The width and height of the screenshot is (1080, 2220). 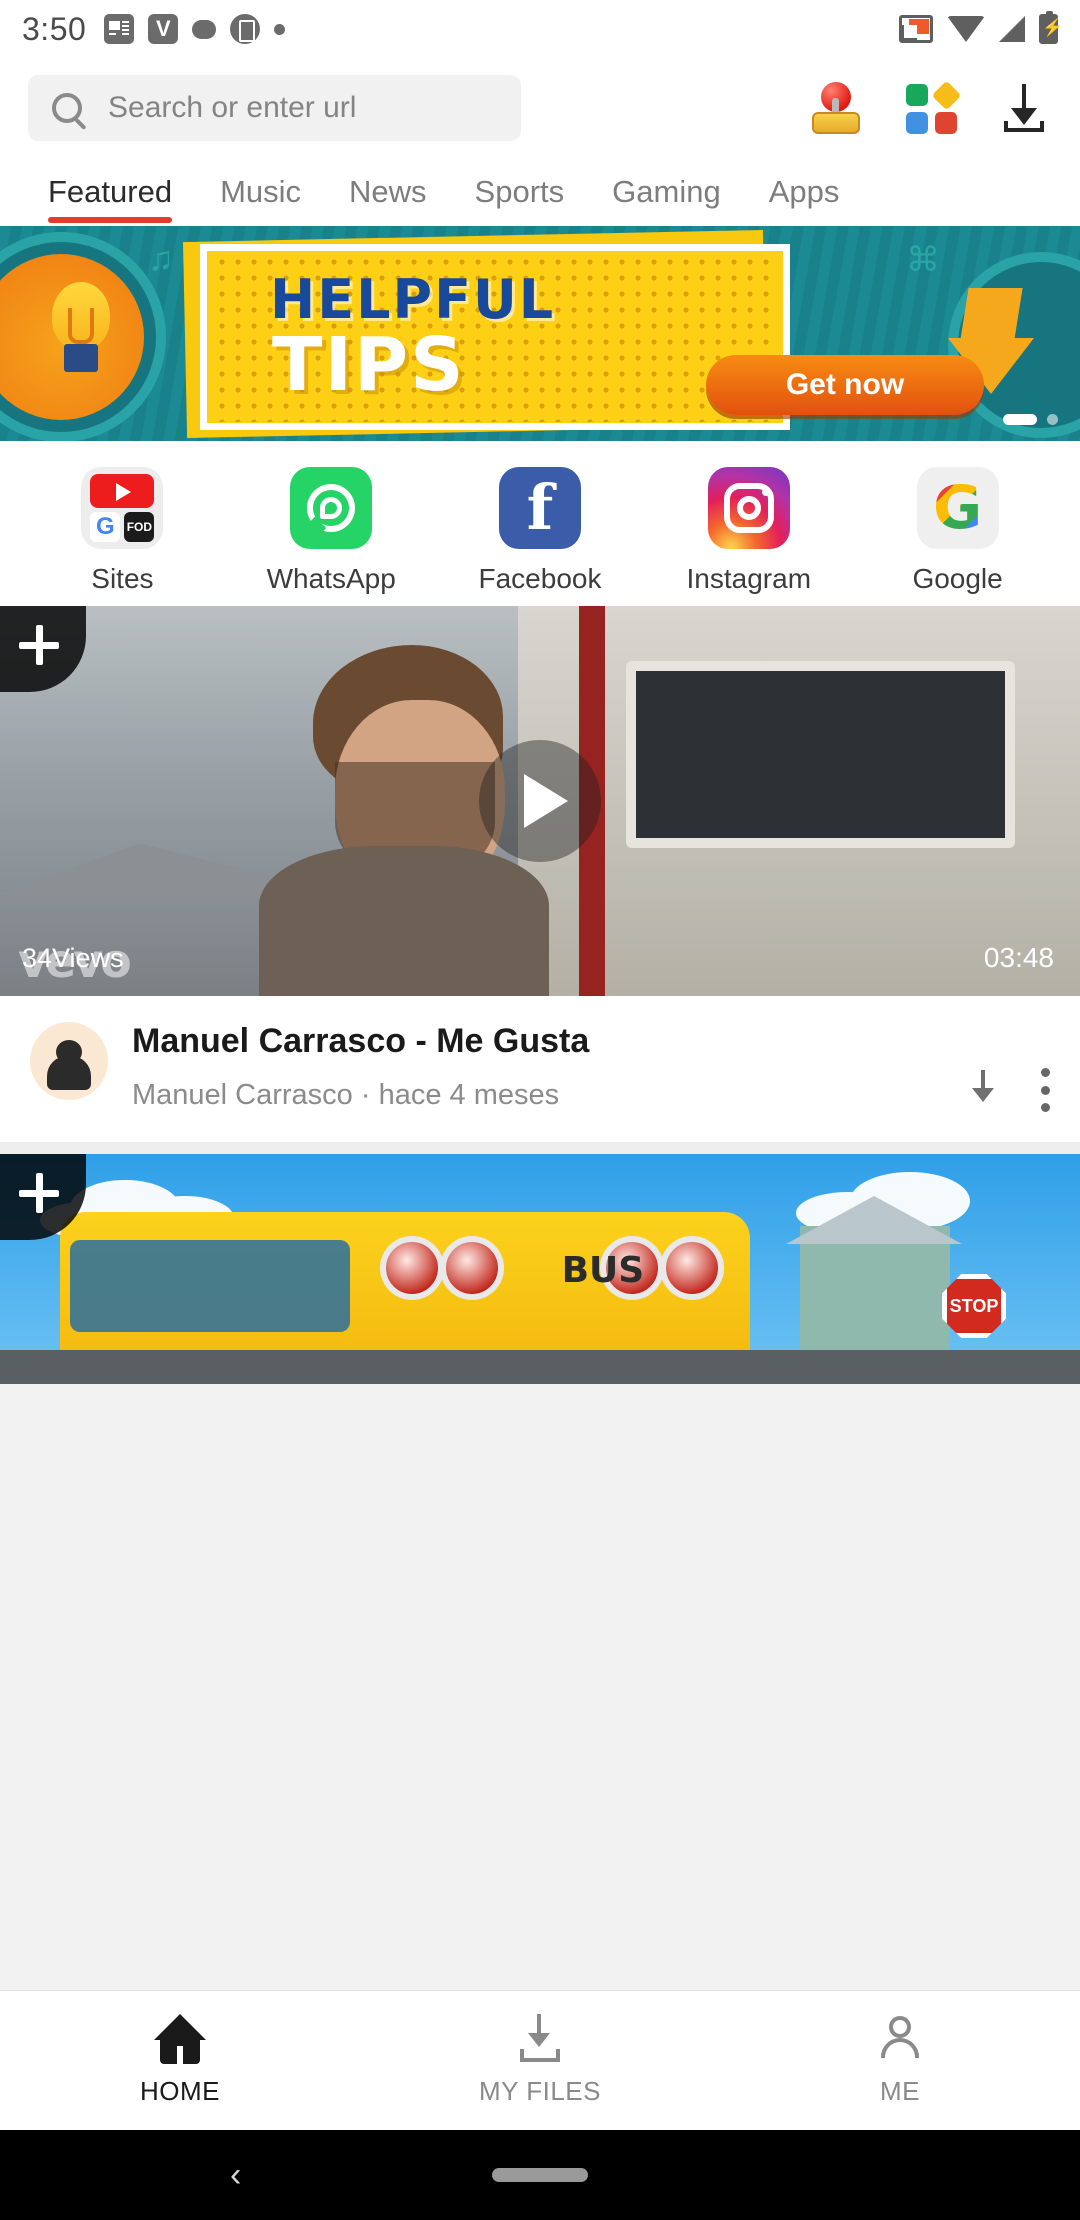 I want to click on banner-page-dots, so click(x=1030, y=419).